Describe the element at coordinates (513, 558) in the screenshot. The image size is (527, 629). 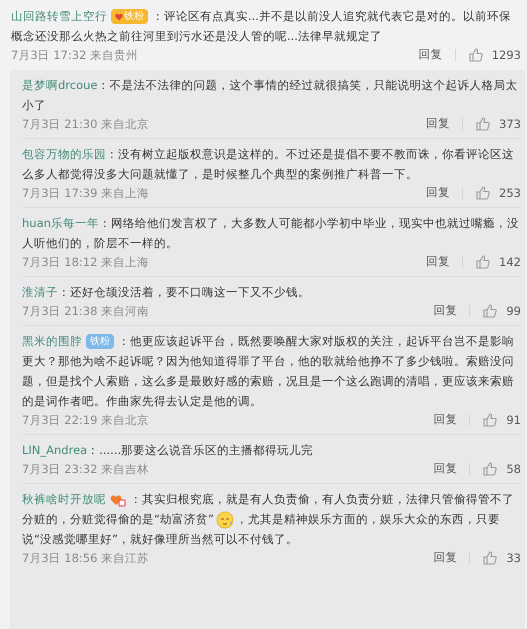
I see `like-count: 33` at that location.